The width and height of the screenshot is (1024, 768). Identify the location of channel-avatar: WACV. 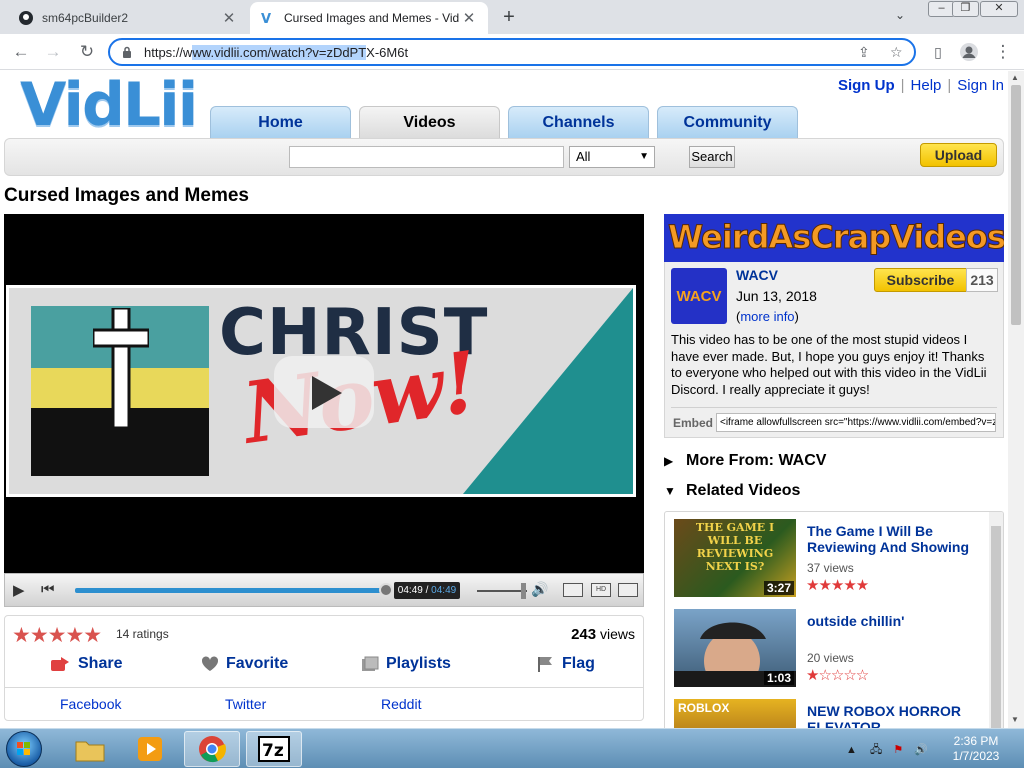
(699, 296).